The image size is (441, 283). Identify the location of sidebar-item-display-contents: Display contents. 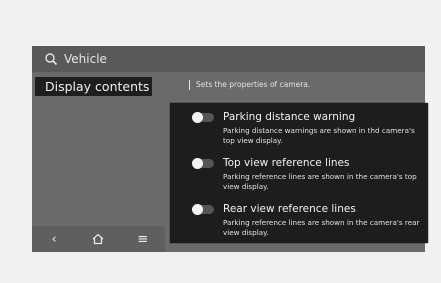
(93, 86).